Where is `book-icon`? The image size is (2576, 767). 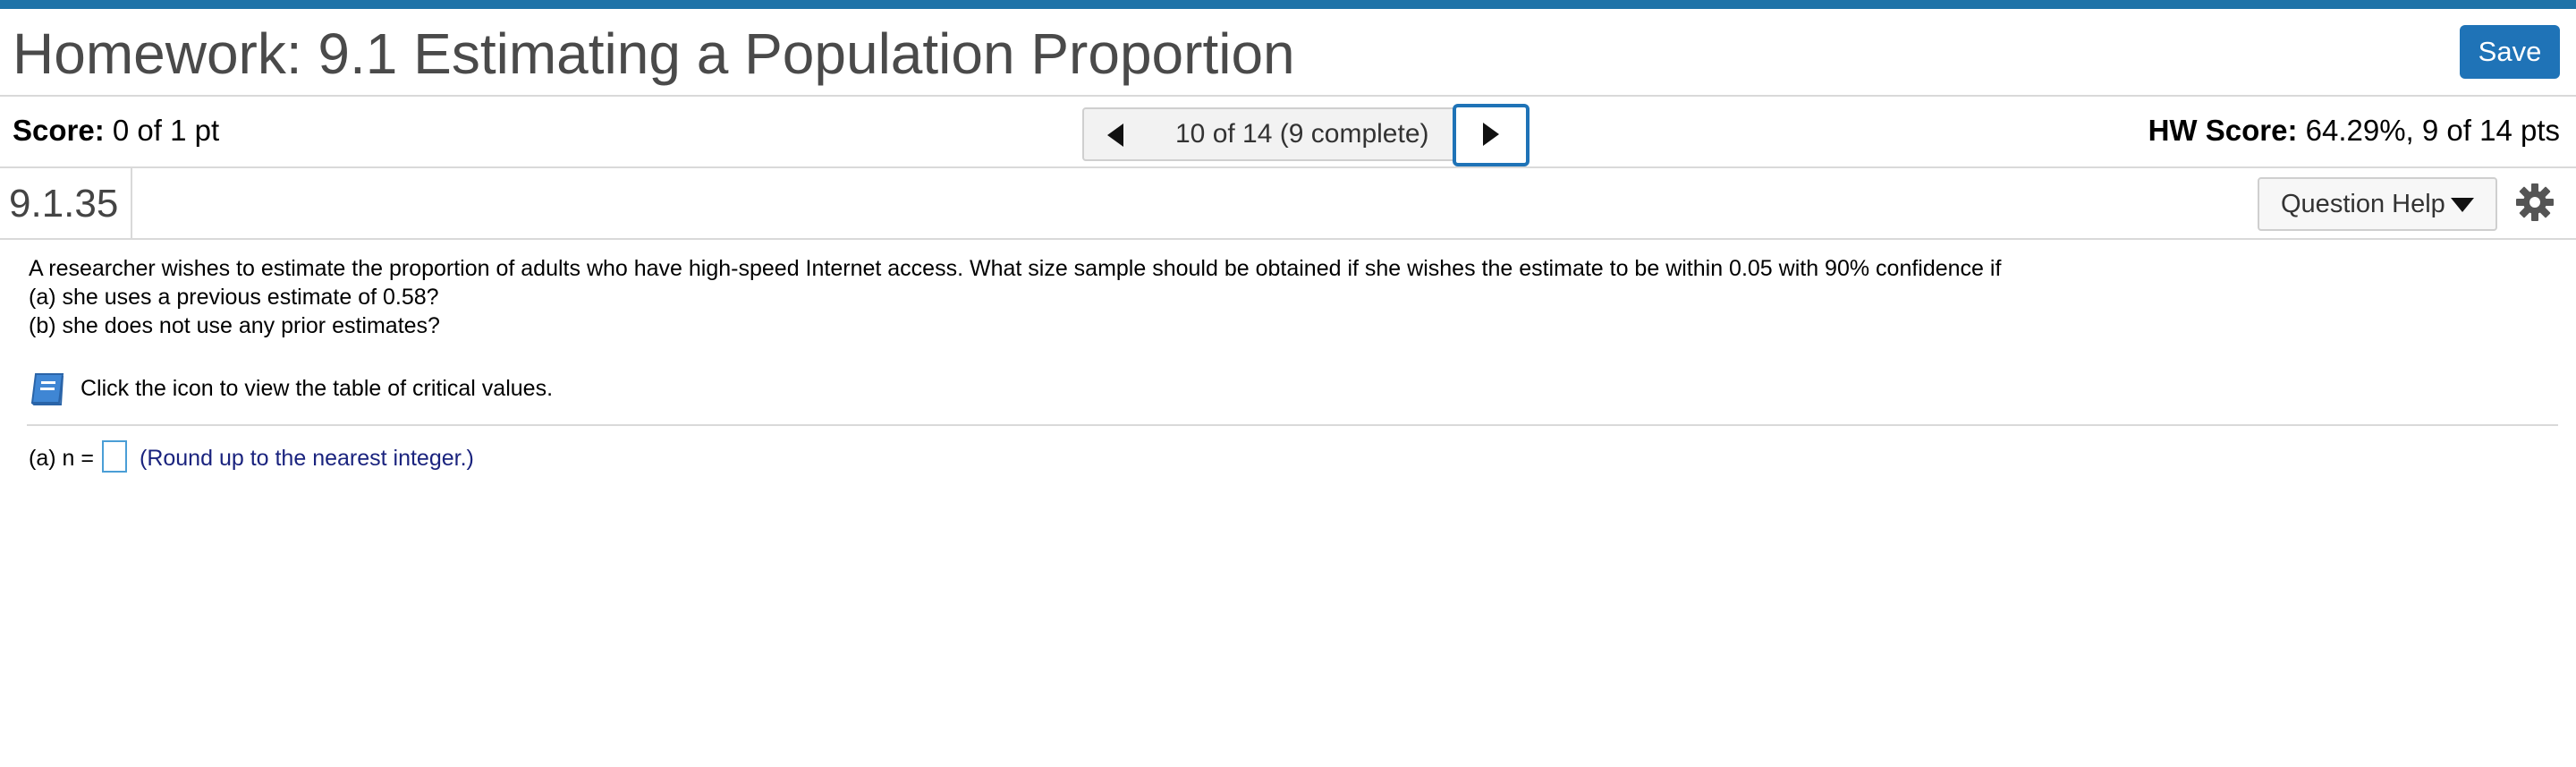 book-icon is located at coordinates (48, 388).